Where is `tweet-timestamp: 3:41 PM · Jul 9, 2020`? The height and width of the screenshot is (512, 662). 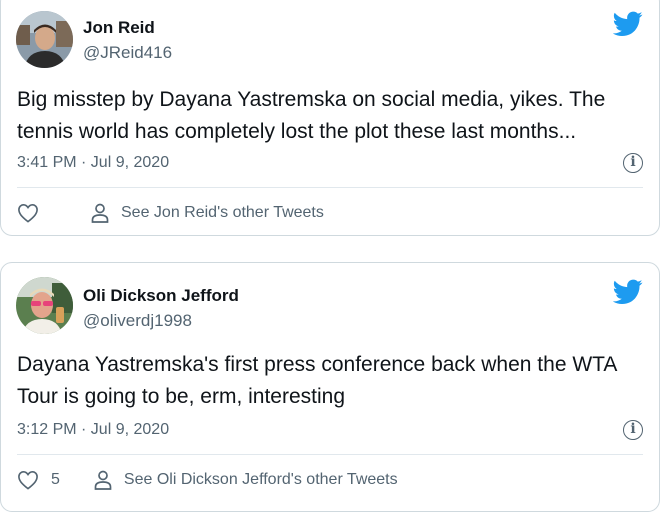
tweet-timestamp: 3:41 PM · Jul 9, 2020 is located at coordinates (93, 163).